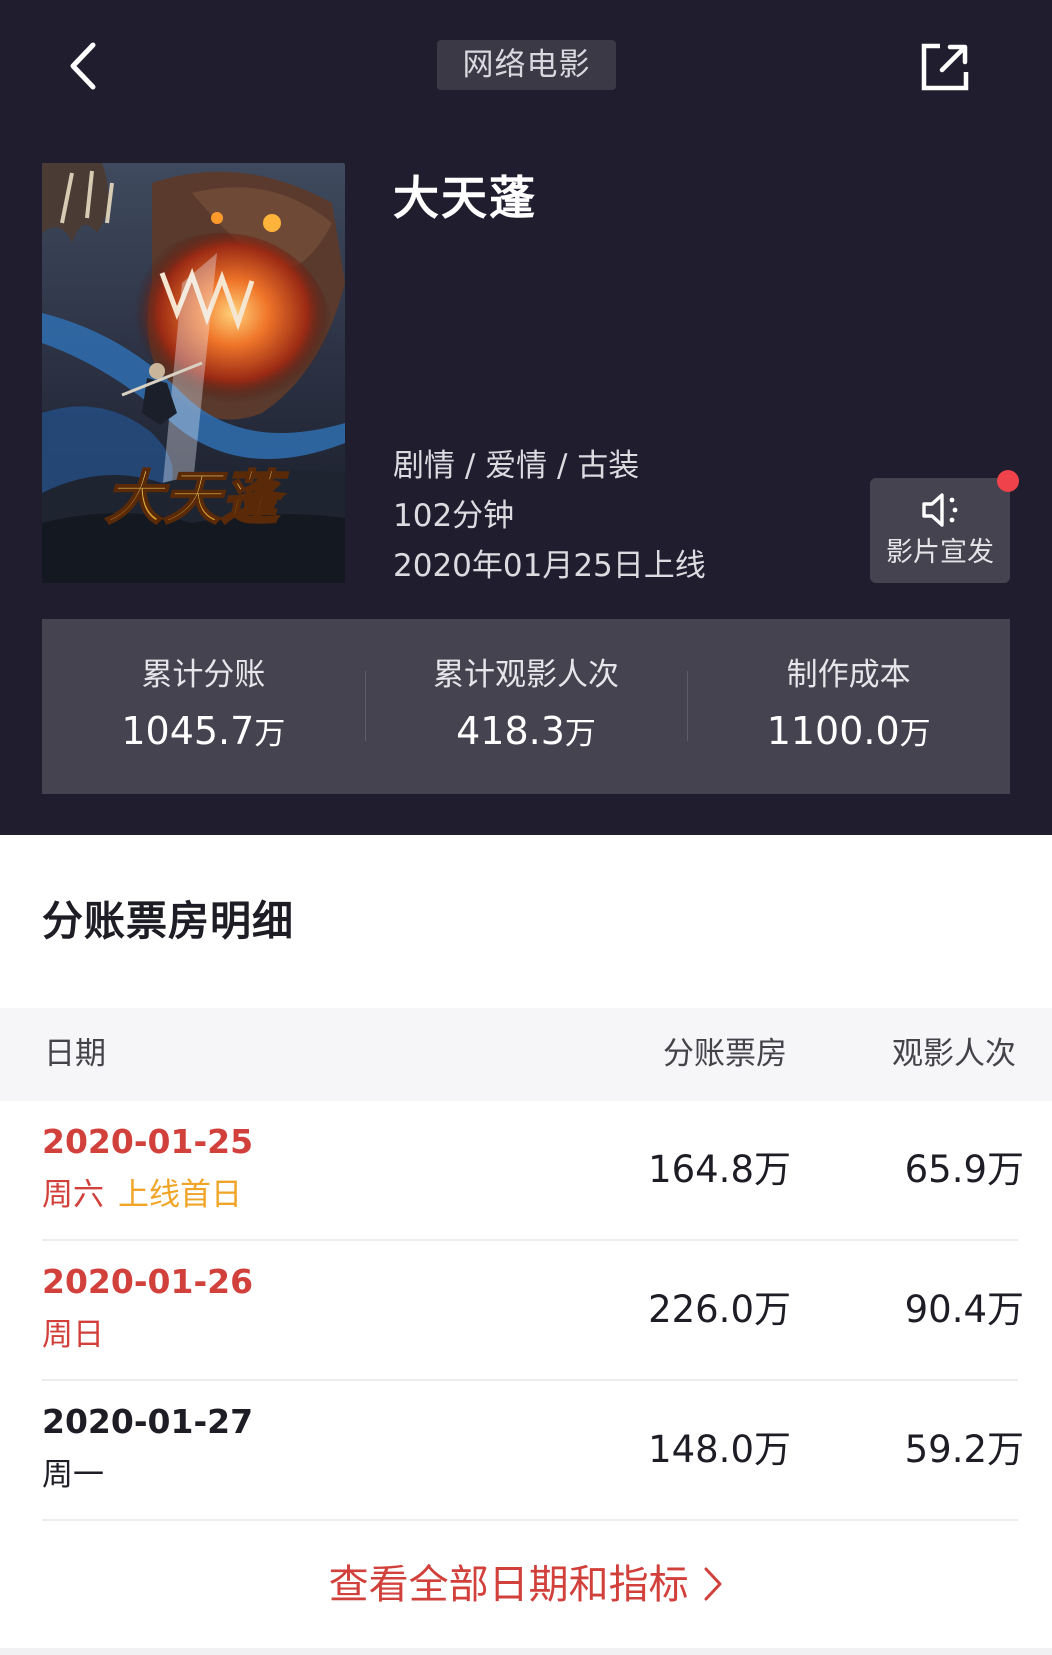 The height and width of the screenshot is (1655, 1052). What do you see at coordinates (533, 1171) in the screenshot?
I see `table-row: 2020-01-25 周六 上线首日 164.8万 65.9万` at bounding box center [533, 1171].